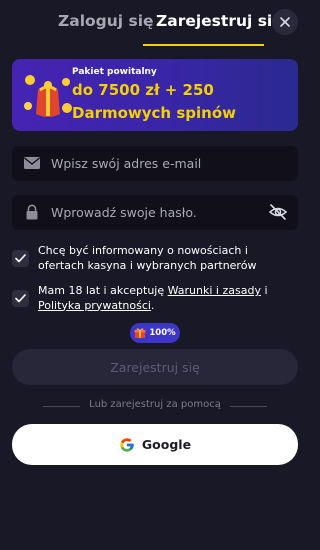 Image resolution: width=320 pixels, height=550 pixels. What do you see at coordinates (114, 72) in the screenshot?
I see `banner-subtitle: Pakiet powitalny` at bounding box center [114, 72].